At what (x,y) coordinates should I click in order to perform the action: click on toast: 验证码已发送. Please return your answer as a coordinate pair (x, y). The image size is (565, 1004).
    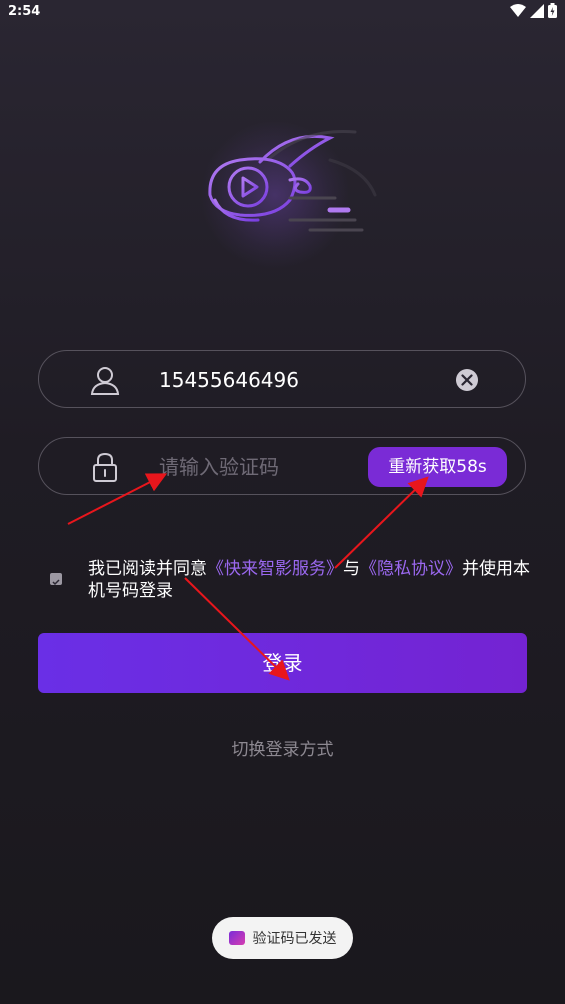
    Looking at the image, I should click on (282, 938).